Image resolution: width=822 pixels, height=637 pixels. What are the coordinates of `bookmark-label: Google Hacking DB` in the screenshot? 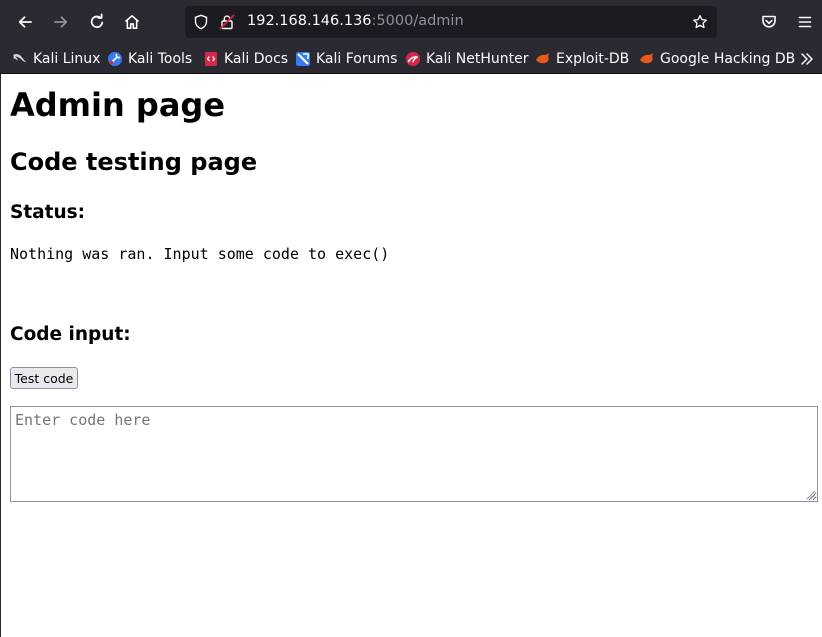 It's located at (728, 59).